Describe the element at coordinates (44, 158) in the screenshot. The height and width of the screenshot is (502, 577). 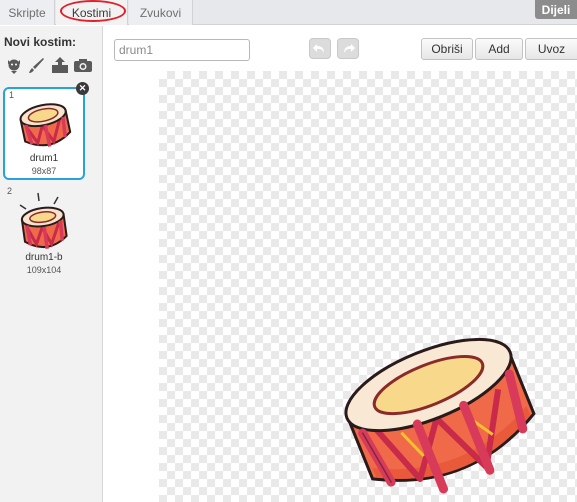
I see `costume-name: drum1` at that location.